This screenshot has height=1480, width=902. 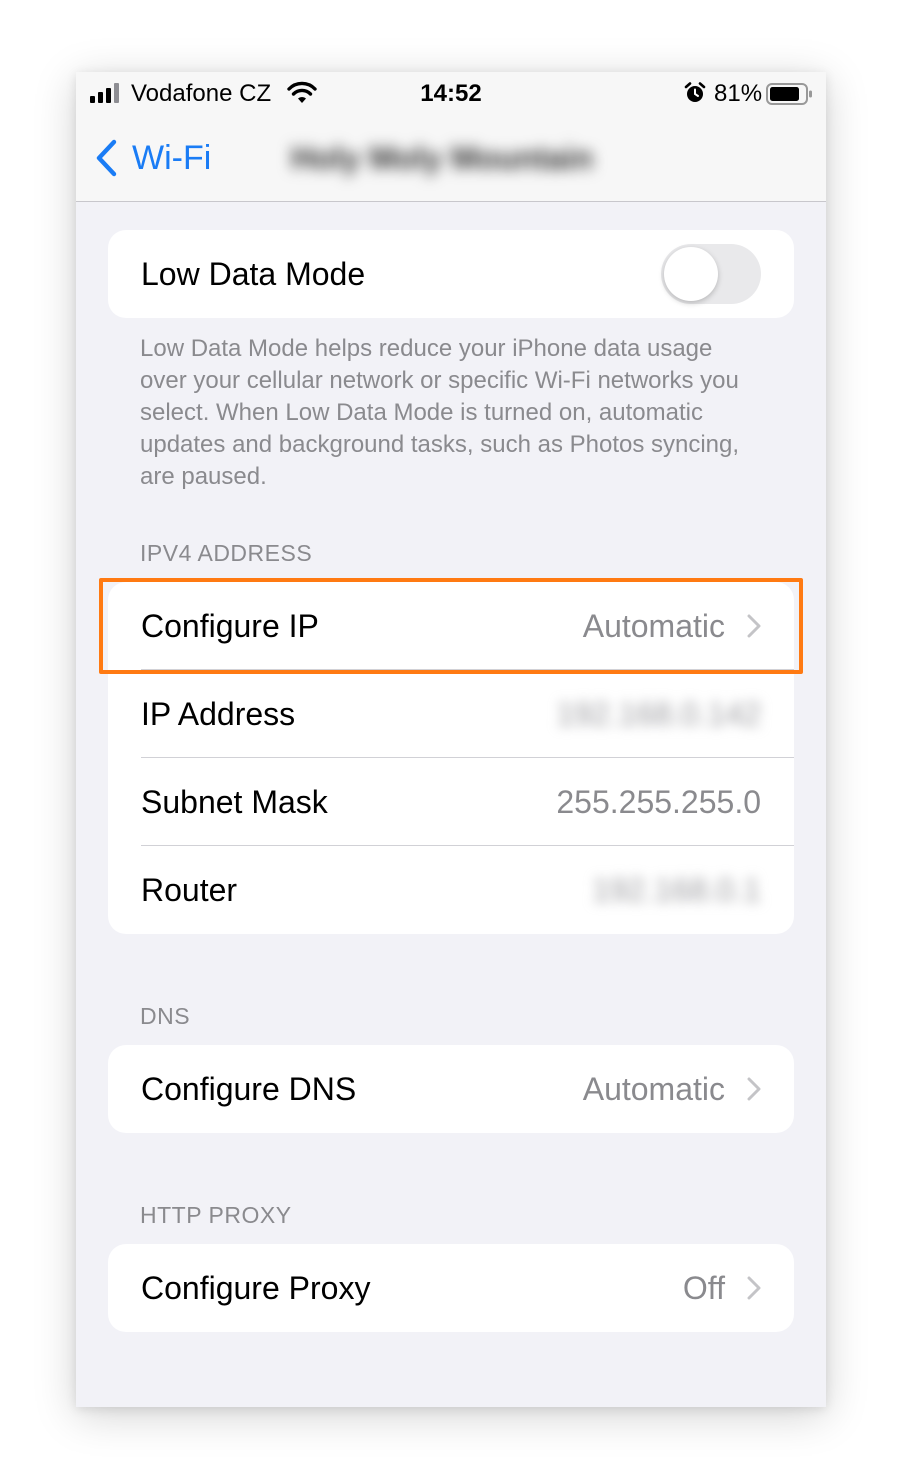 What do you see at coordinates (216, 1215) in the screenshot?
I see `http-proxy-section-header: HTTP PROXY` at bounding box center [216, 1215].